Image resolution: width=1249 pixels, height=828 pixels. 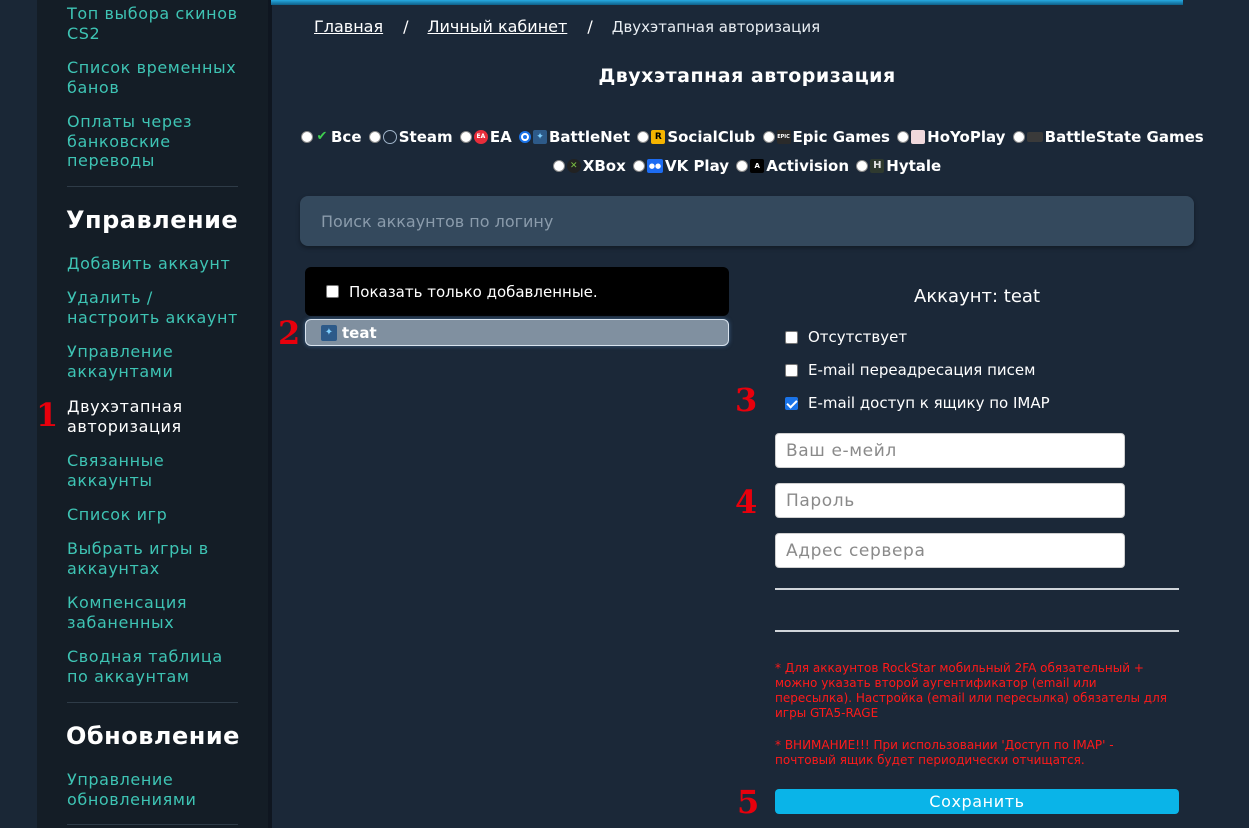 I want to click on account-login: teat, so click(x=359, y=332).